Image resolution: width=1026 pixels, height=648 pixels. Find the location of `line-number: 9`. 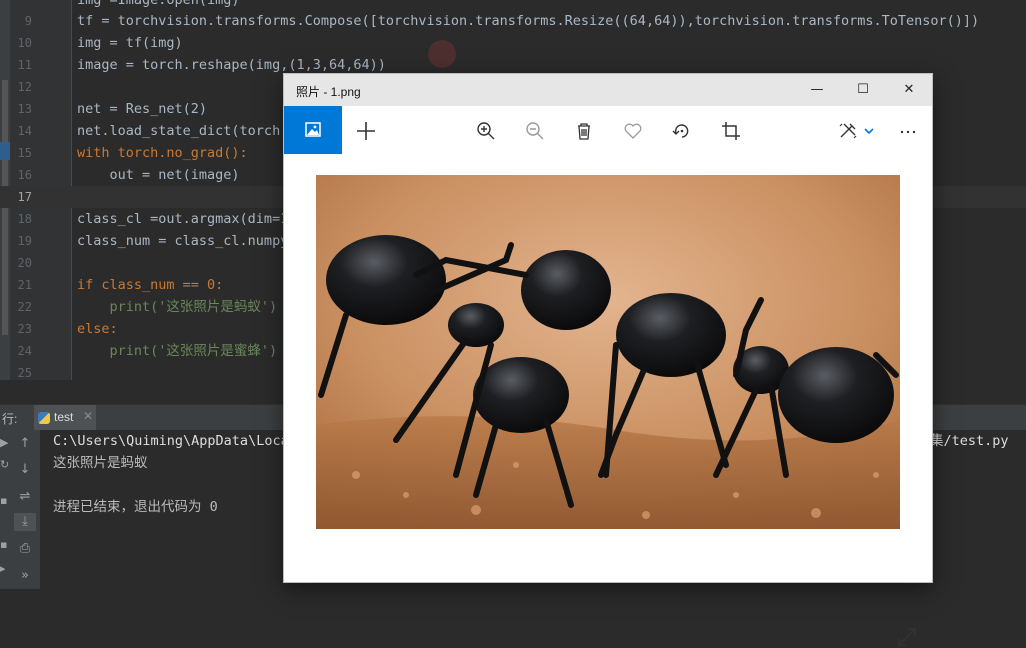

line-number: 9 is located at coordinates (28, 21).